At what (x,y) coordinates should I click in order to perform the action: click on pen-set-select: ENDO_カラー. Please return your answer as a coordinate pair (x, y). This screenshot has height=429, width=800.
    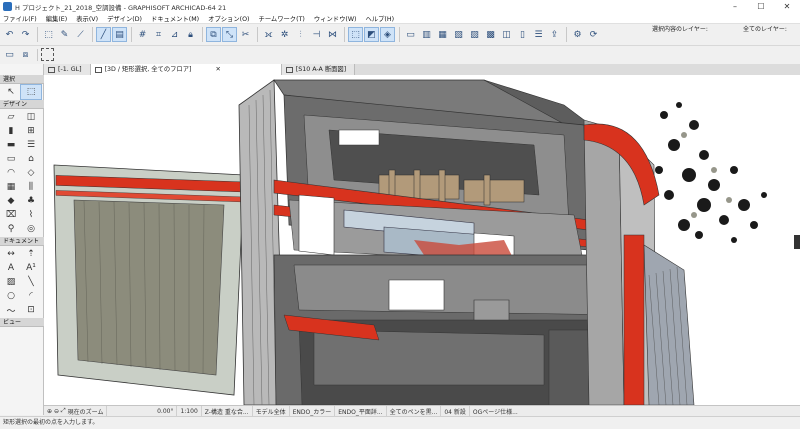
    Looking at the image, I should click on (313, 411).